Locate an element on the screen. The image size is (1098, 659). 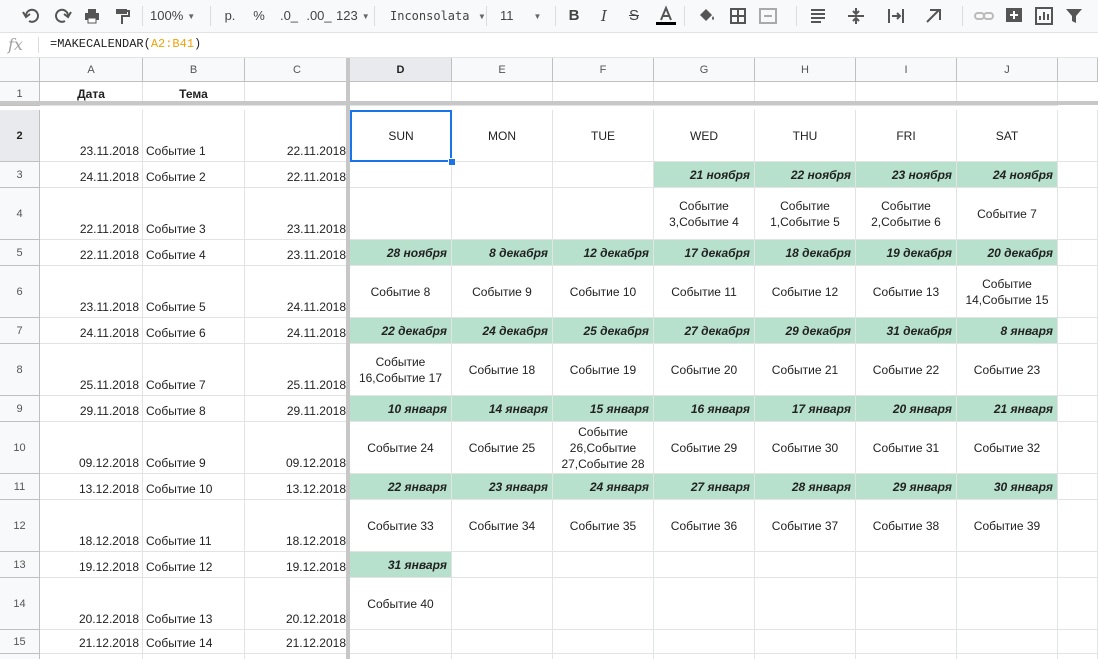
calendar-event-cell: Событие 16,Событие 17 is located at coordinates (401, 370).